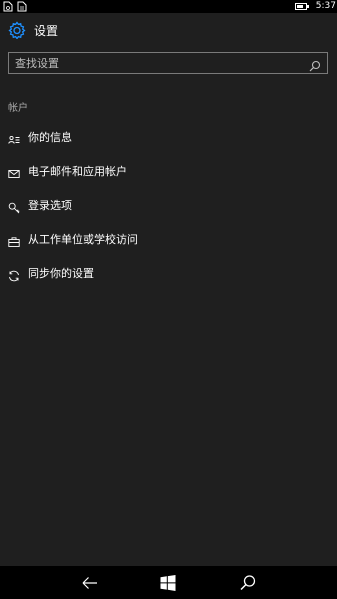 The image size is (337, 599). I want to click on section-label-accounts: 帐户, so click(18, 108).